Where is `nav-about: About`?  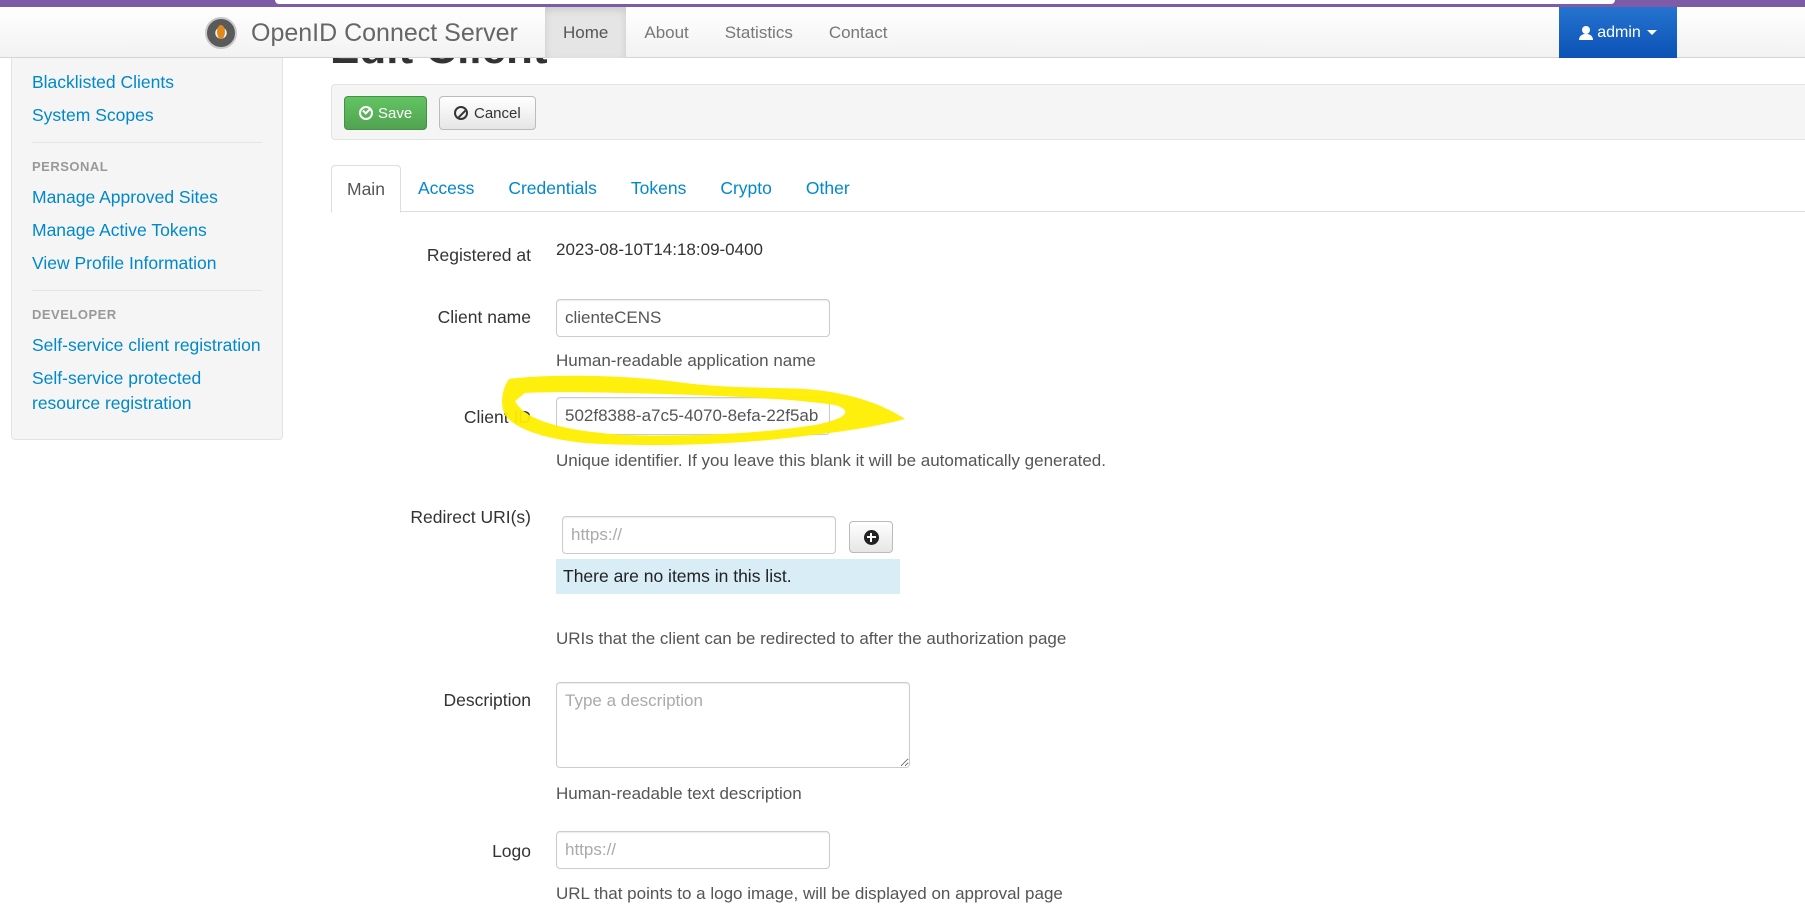 nav-about: About is located at coordinates (666, 32).